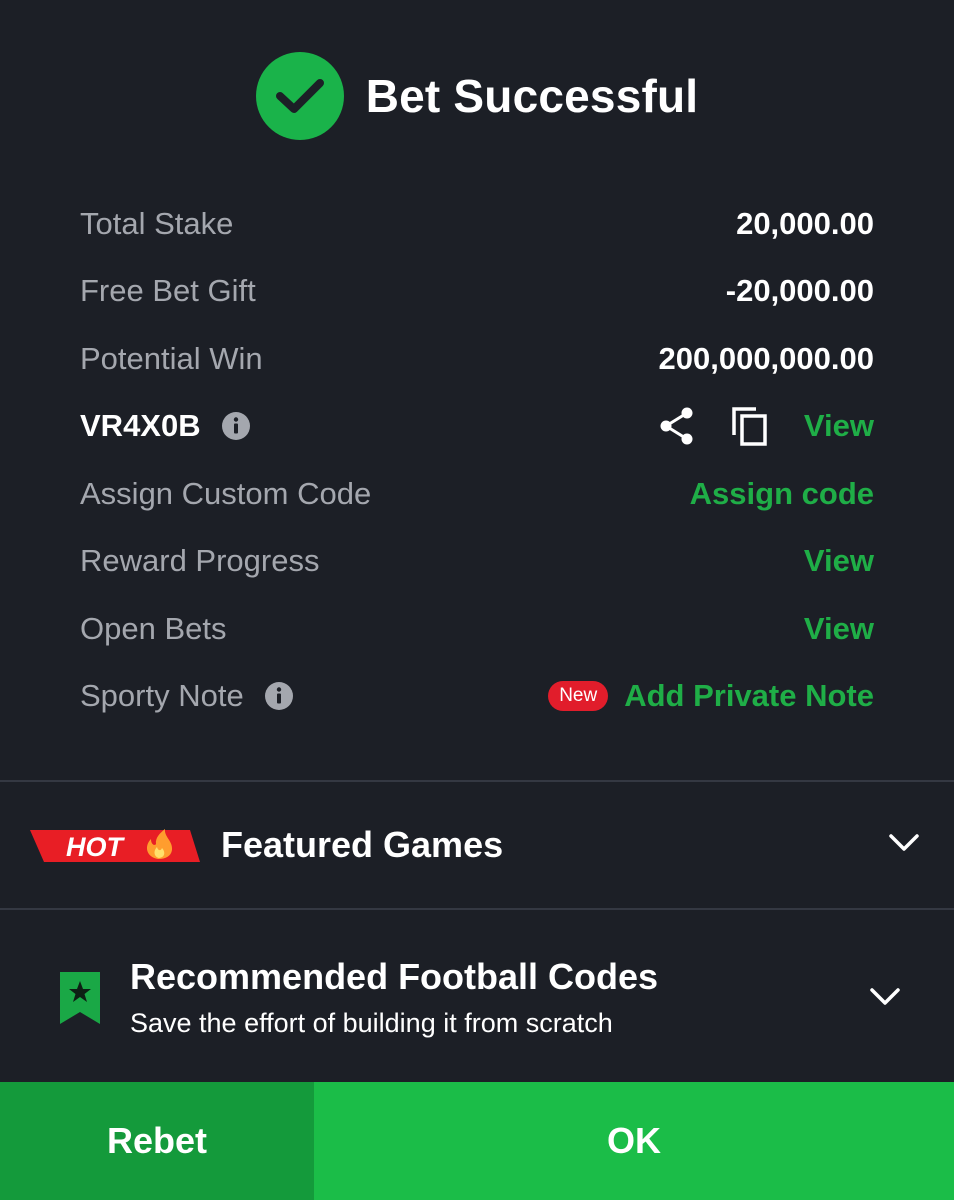 The image size is (954, 1200). Describe the element at coordinates (477, 494) in the screenshot. I see `custom-code-row: Assign Custom Code Assign code` at that location.